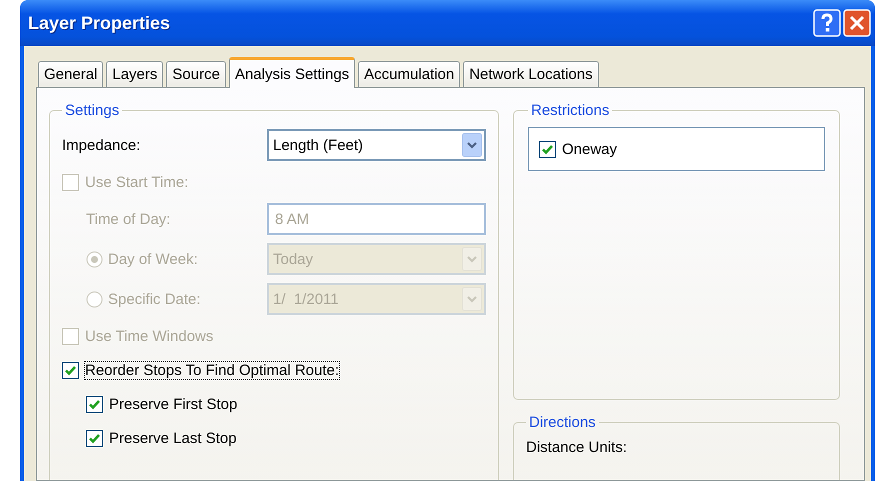 This screenshot has width=879, height=481. I want to click on tab: Layers, so click(135, 74).